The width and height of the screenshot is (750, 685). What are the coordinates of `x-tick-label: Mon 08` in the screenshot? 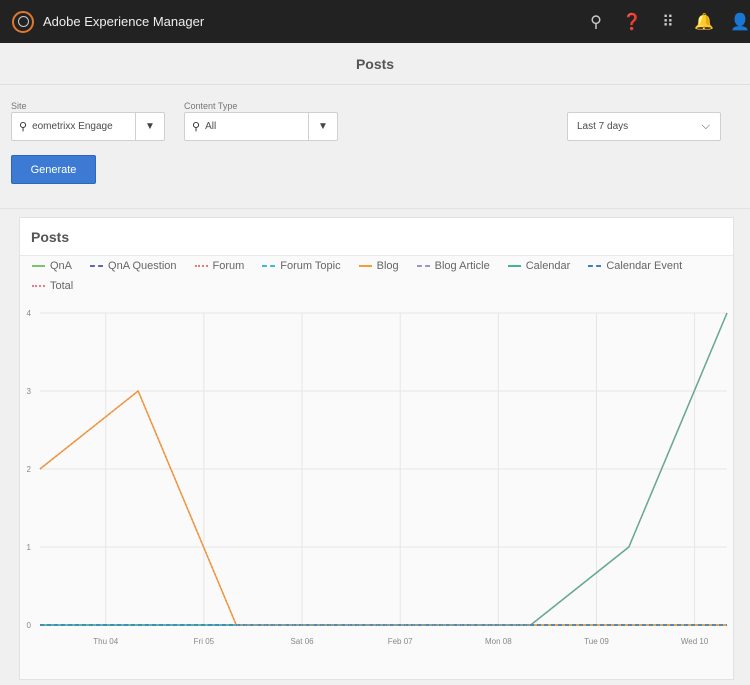 It's located at (498, 641).